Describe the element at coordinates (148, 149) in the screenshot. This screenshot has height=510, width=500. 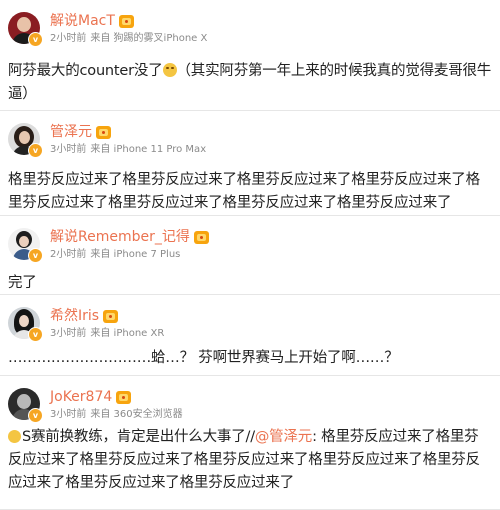
I see `post-source: 来自 iPhone 11 Pro Max` at that location.